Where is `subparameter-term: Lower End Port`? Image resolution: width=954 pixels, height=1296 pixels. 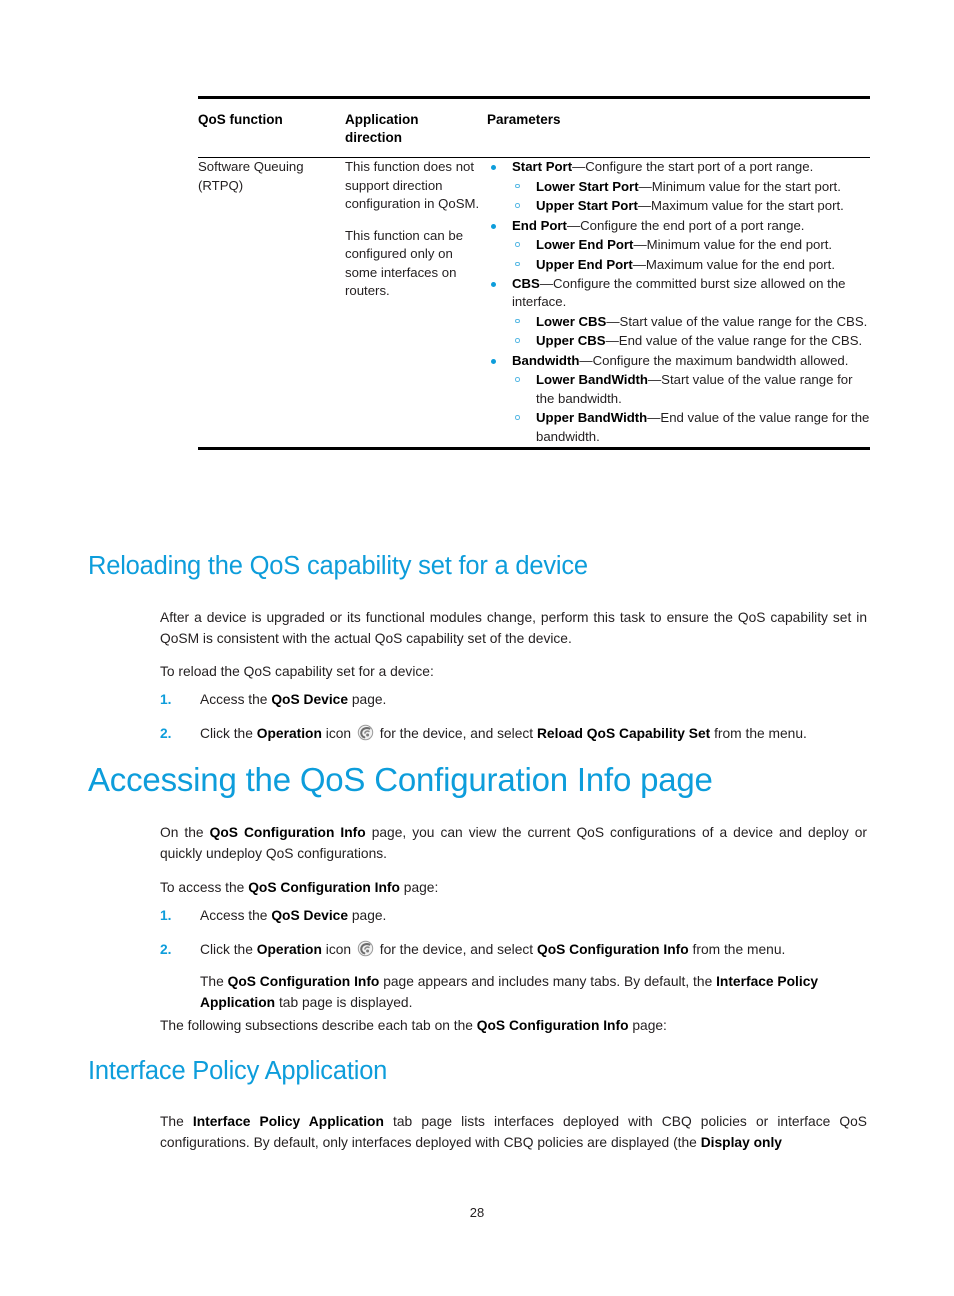 subparameter-term: Lower End Port is located at coordinates (585, 245).